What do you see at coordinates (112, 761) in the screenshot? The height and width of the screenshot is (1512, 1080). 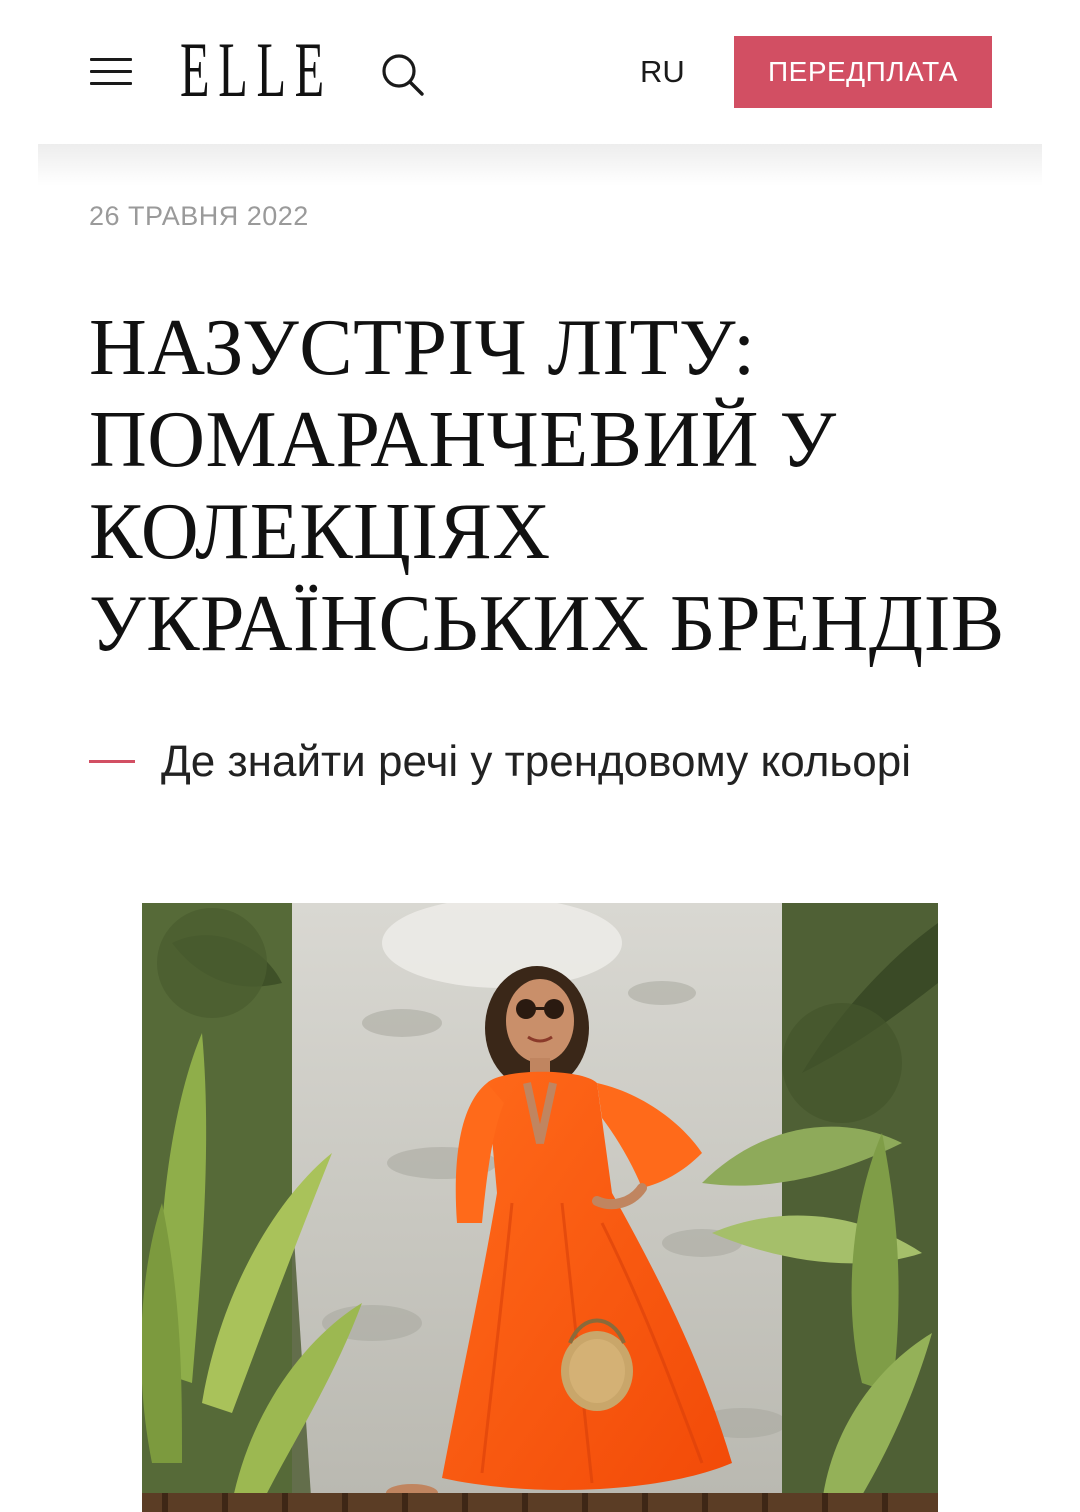 I see `lead-dash-decoration` at bounding box center [112, 761].